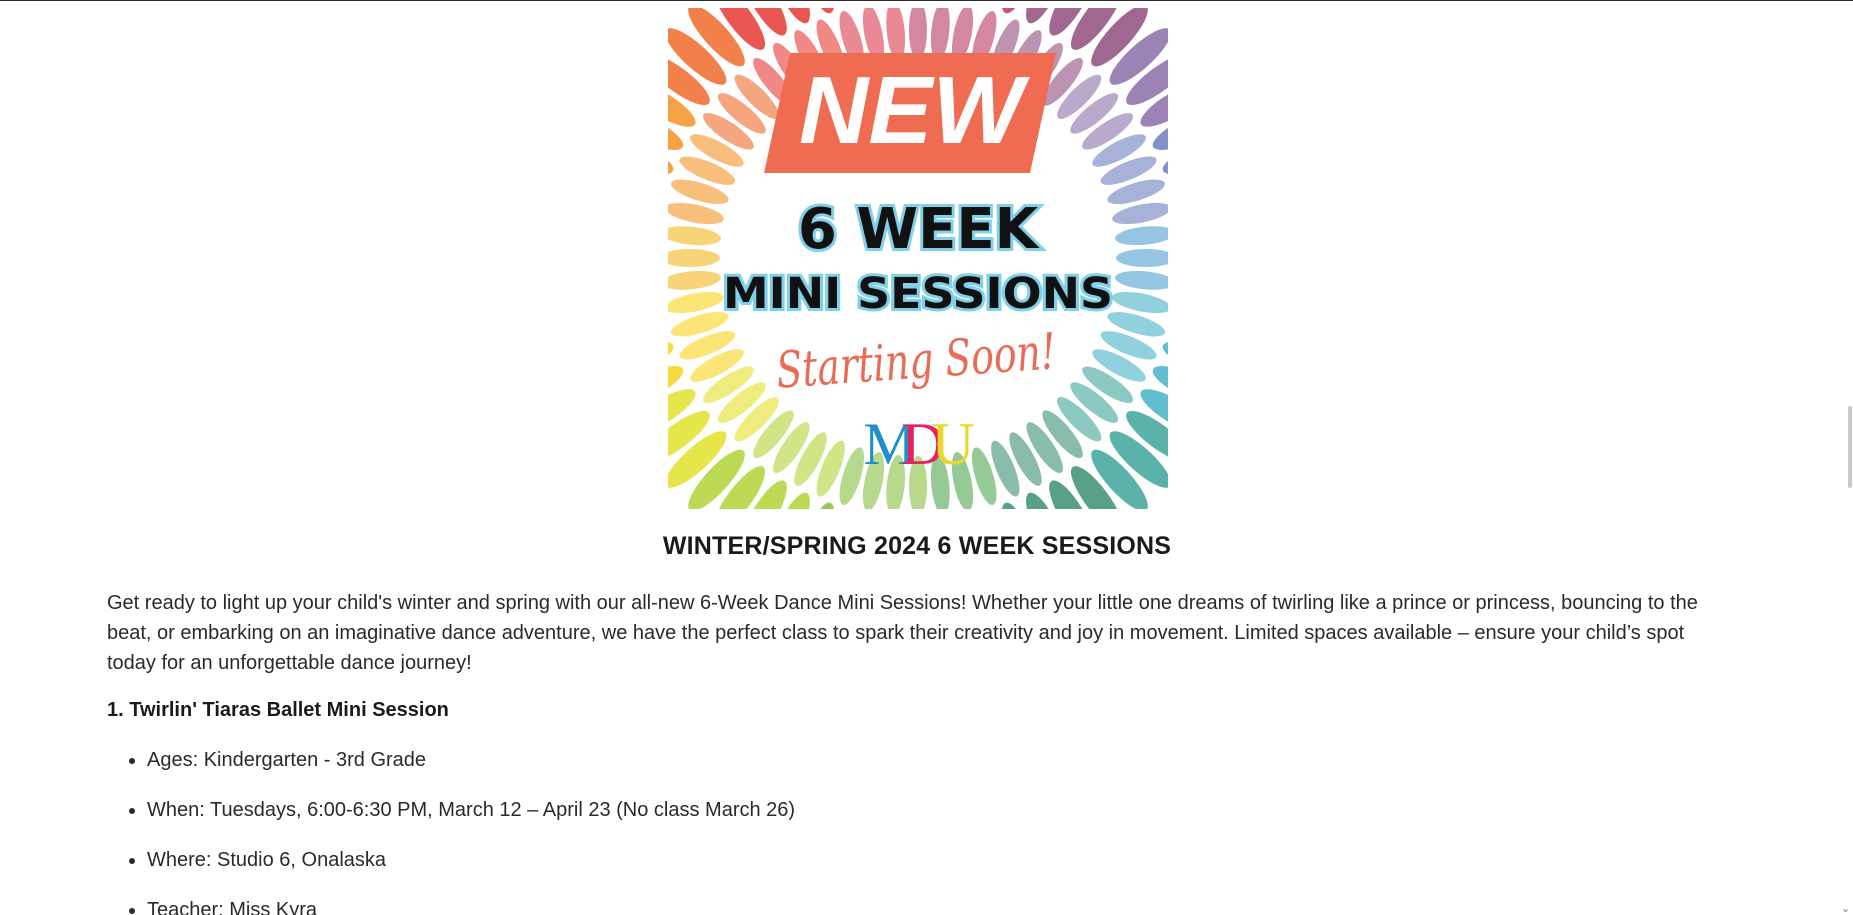 The image size is (1853, 915). I want to click on session-title: 1. Twirlin' Tiaras Ballet Mini Session, so click(278, 710).